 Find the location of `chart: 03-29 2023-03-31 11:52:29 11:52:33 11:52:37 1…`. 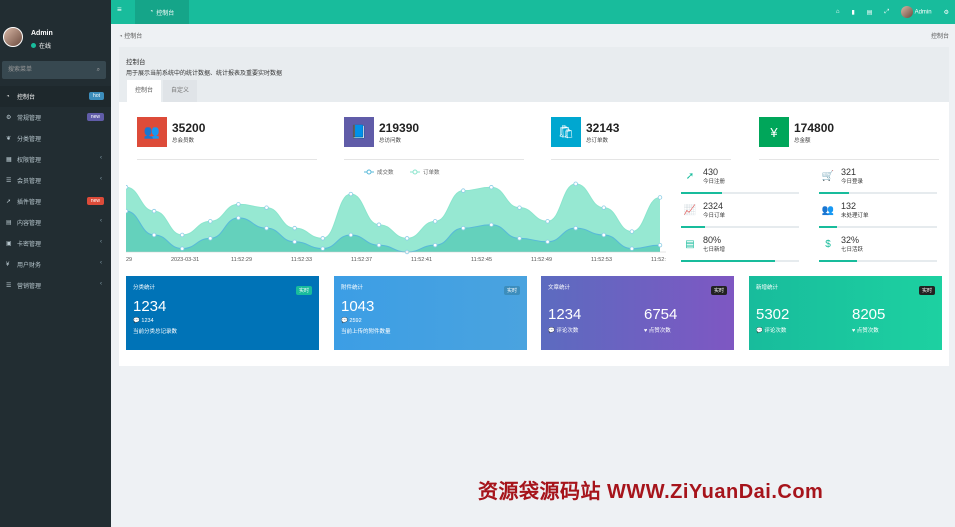

chart: 03-29 2023-03-31 11:52:29 11:52:33 11:52:37 1… is located at coordinates (392, 216).